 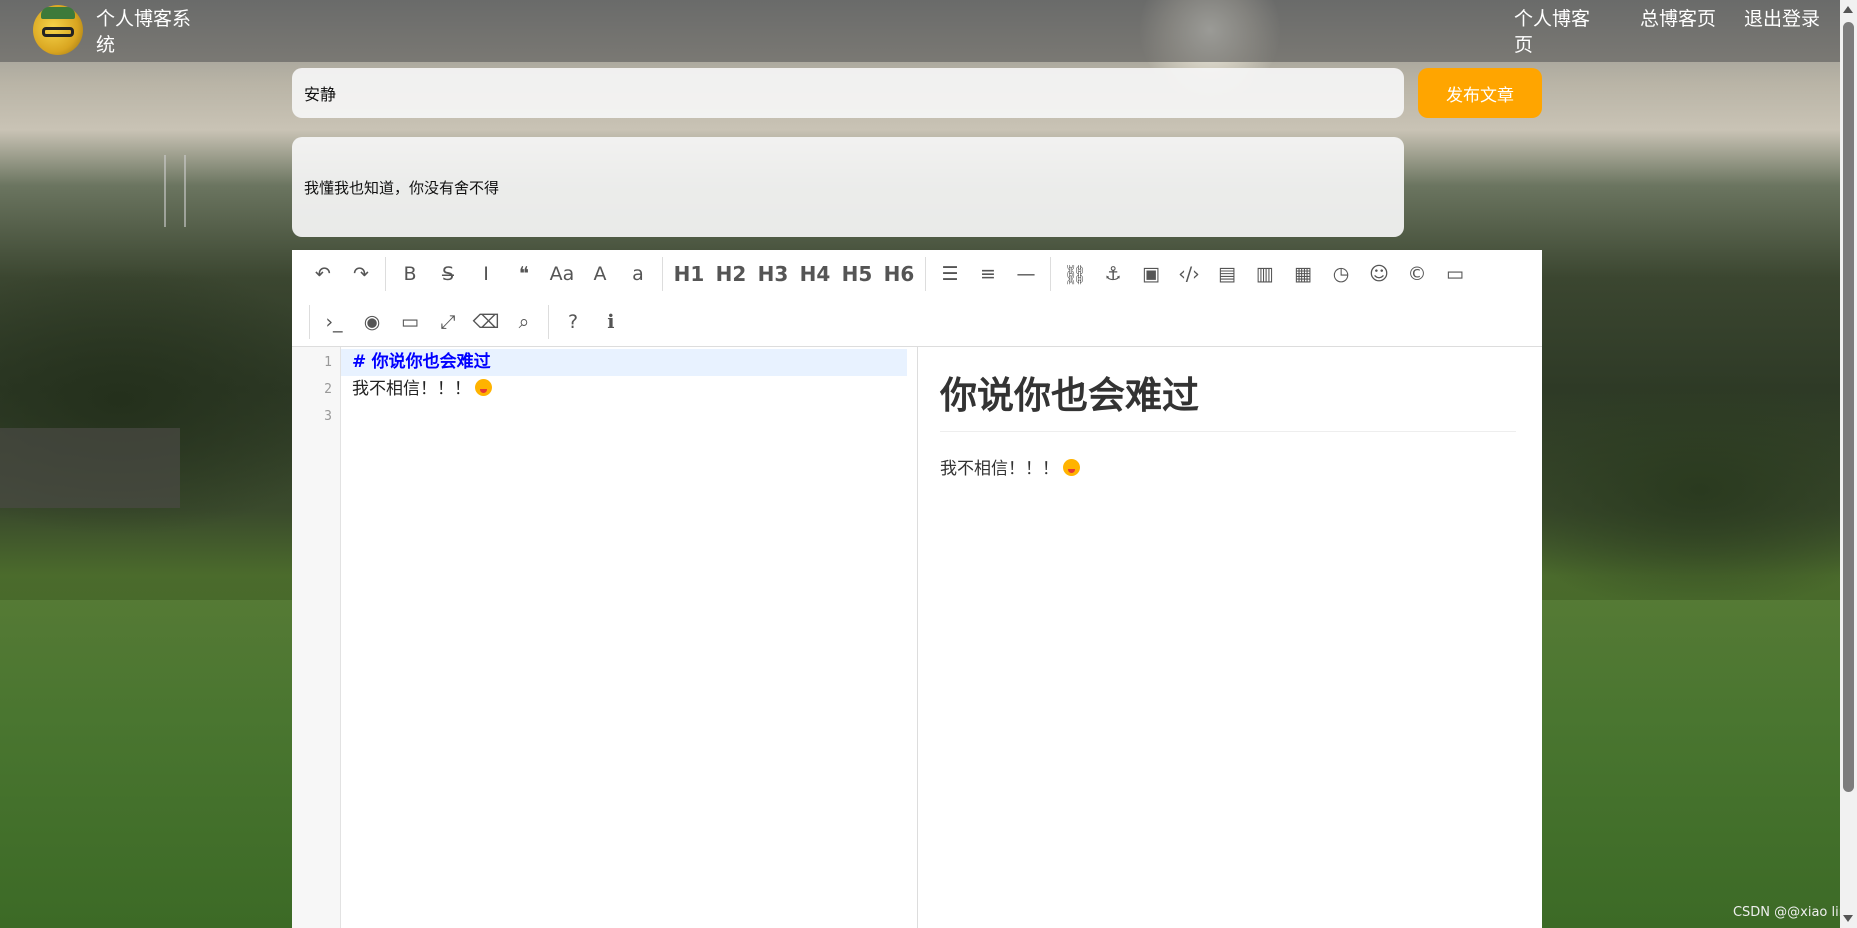 What do you see at coordinates (316, 637) in the screenshot?
I see `line-gutter: 1 2 3` at bounding box center [316, 637].